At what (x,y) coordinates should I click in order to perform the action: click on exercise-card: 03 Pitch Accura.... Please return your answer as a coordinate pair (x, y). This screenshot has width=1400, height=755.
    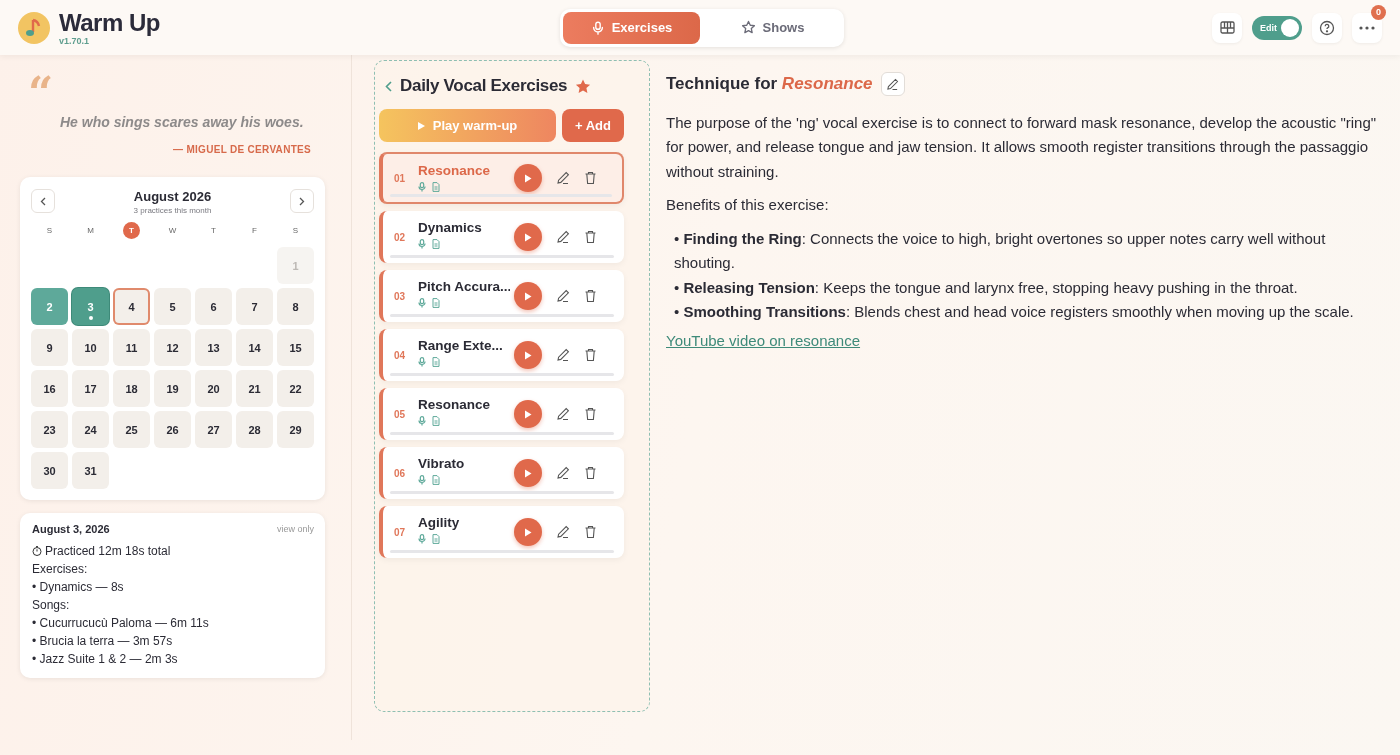
    Looking at the image, I should click on (501, 296).